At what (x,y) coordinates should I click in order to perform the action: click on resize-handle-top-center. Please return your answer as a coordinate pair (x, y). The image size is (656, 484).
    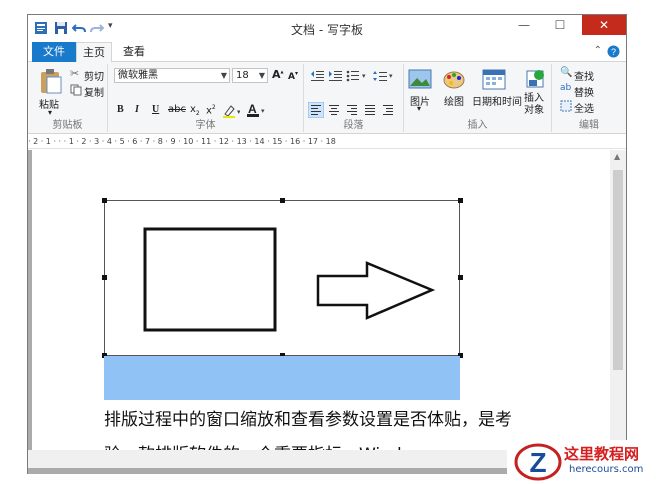
    Looking at the image, I should click on (282, 200).